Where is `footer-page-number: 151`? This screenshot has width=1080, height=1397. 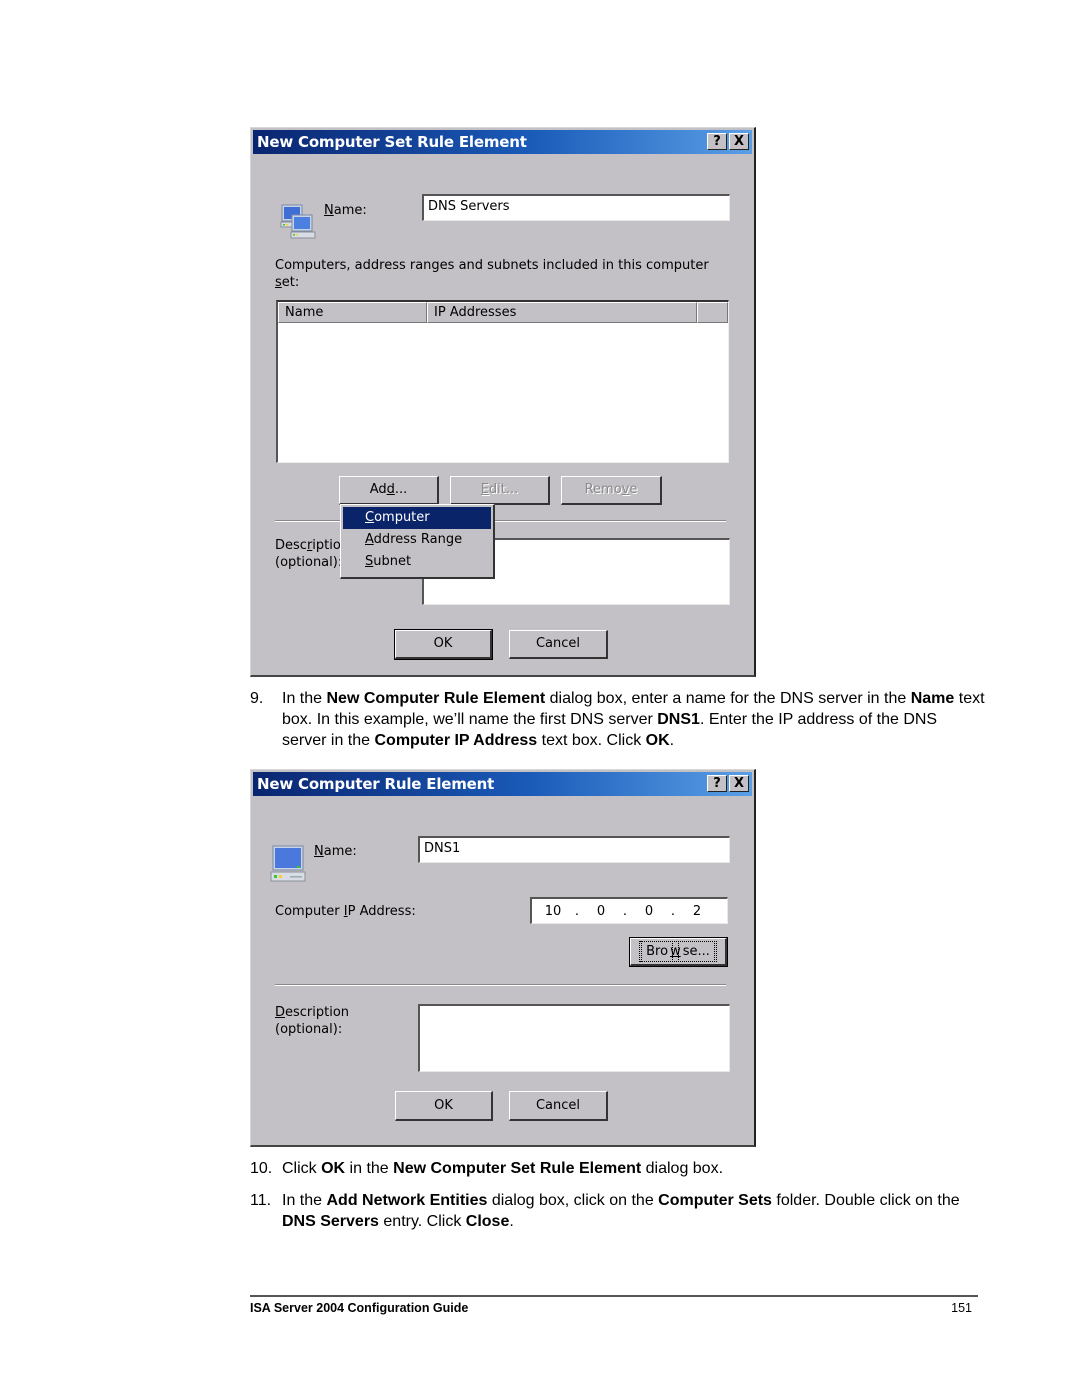
footer-page-number: 151 is located at coordinates (961, 1308).